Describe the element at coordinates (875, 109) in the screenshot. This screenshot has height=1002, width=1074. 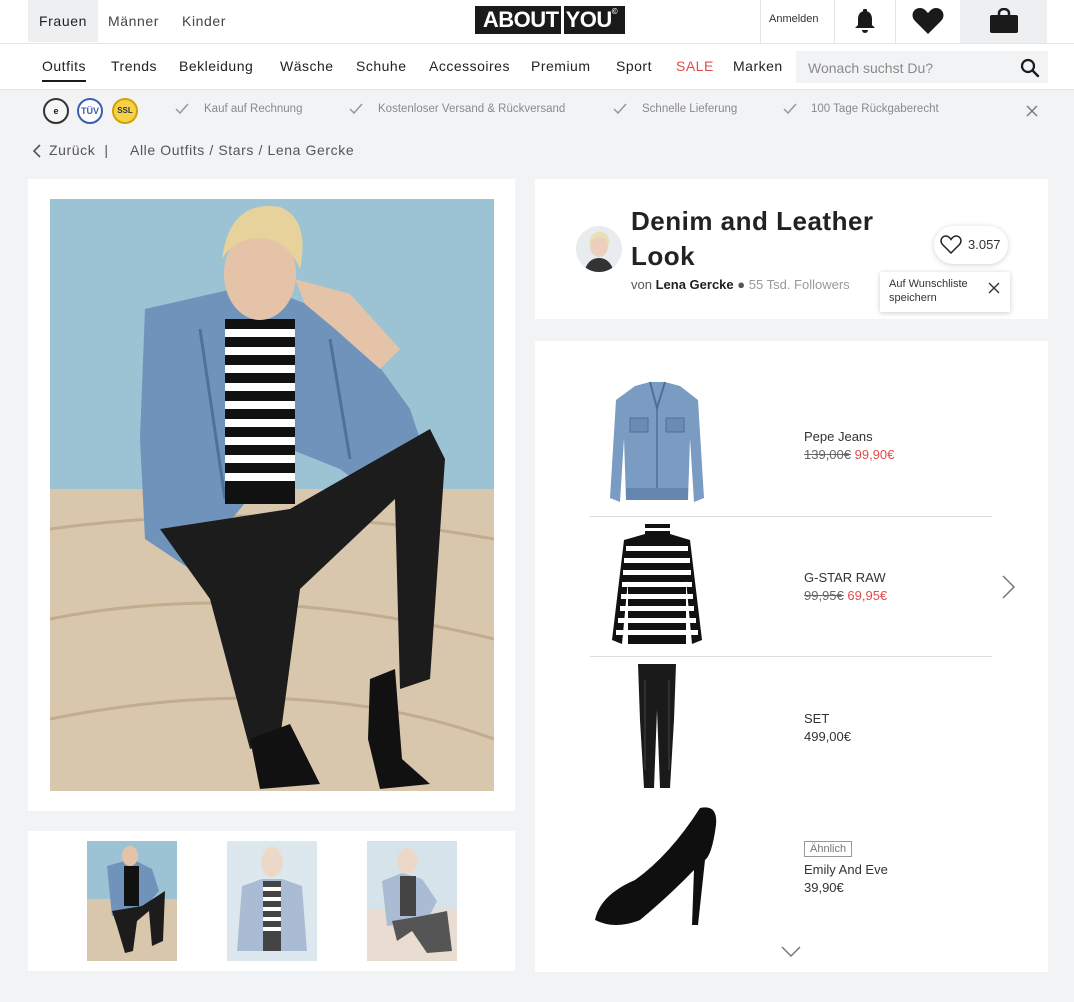
I see `usp-return: 100 Tage Rückgaberecht` at that location.